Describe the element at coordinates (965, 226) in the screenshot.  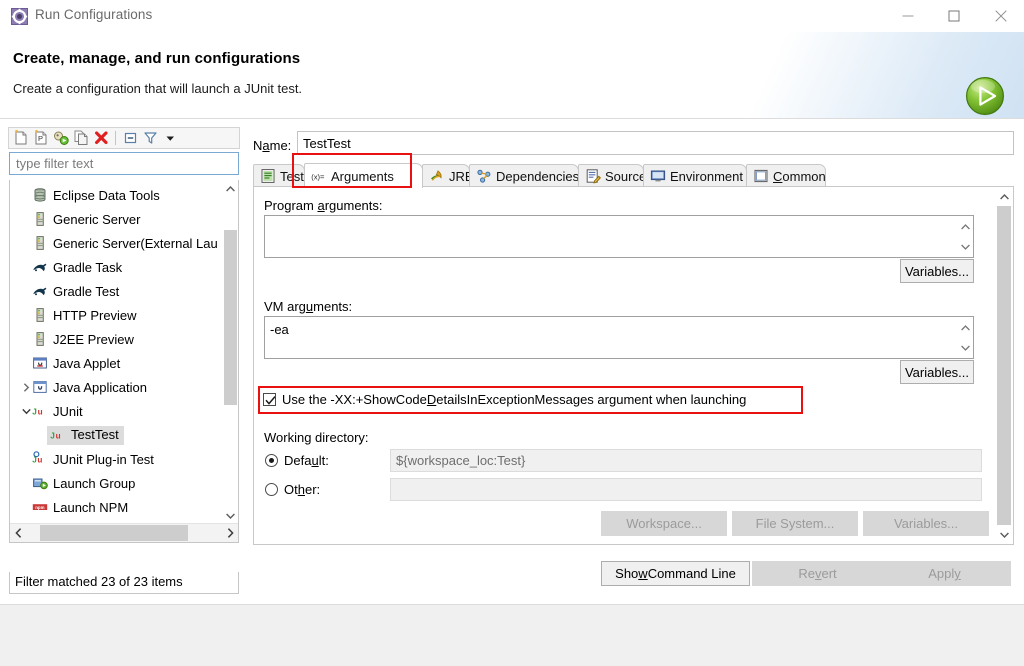
I see `program-args-scroll-up-arrow` at that location.